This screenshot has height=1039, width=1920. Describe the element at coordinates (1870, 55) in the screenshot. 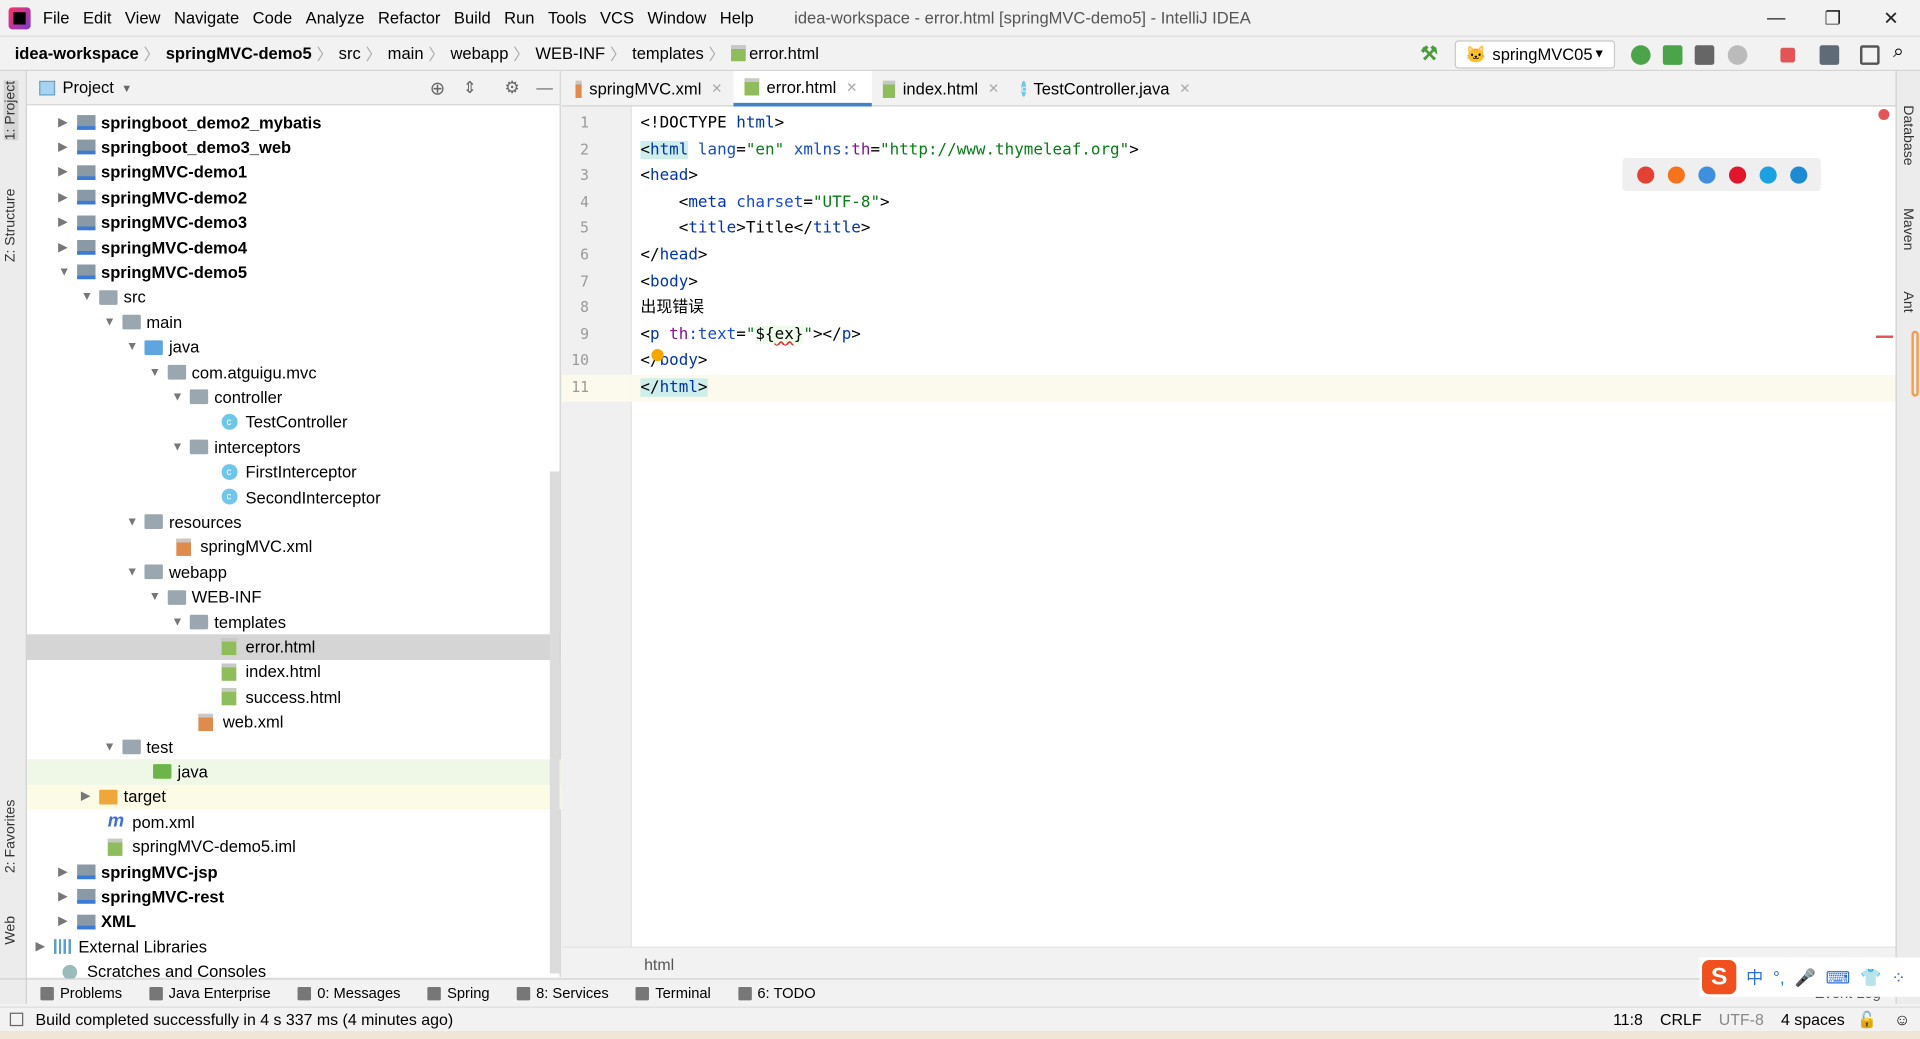

I see `terminal-icon` at that location.